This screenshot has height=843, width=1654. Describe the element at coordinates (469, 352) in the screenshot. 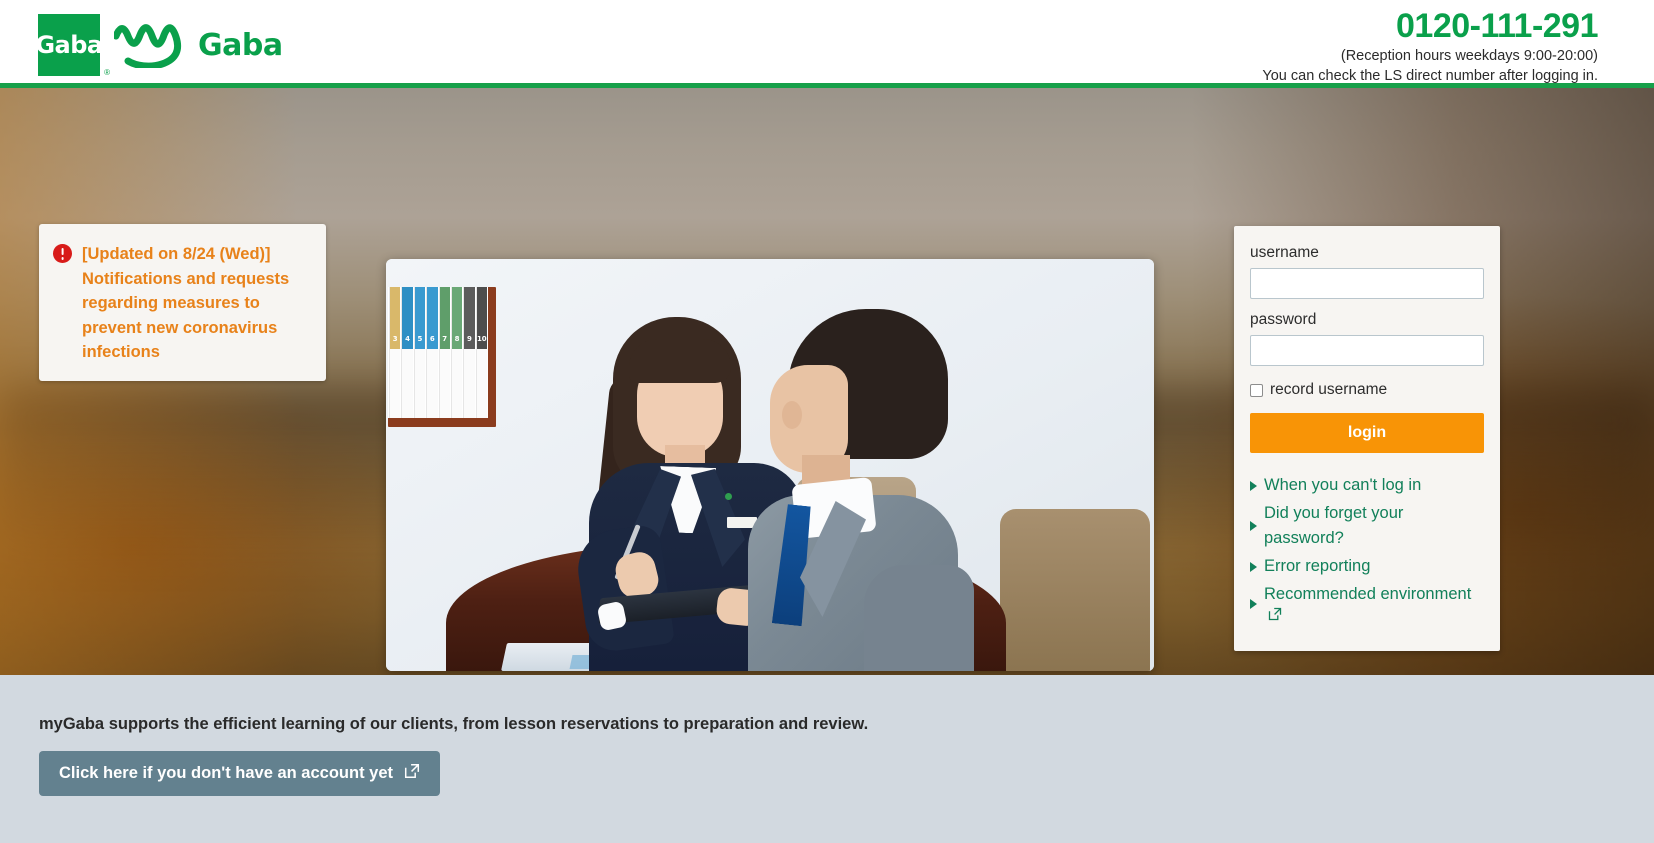

I see `photo-binder: 9` at that location.